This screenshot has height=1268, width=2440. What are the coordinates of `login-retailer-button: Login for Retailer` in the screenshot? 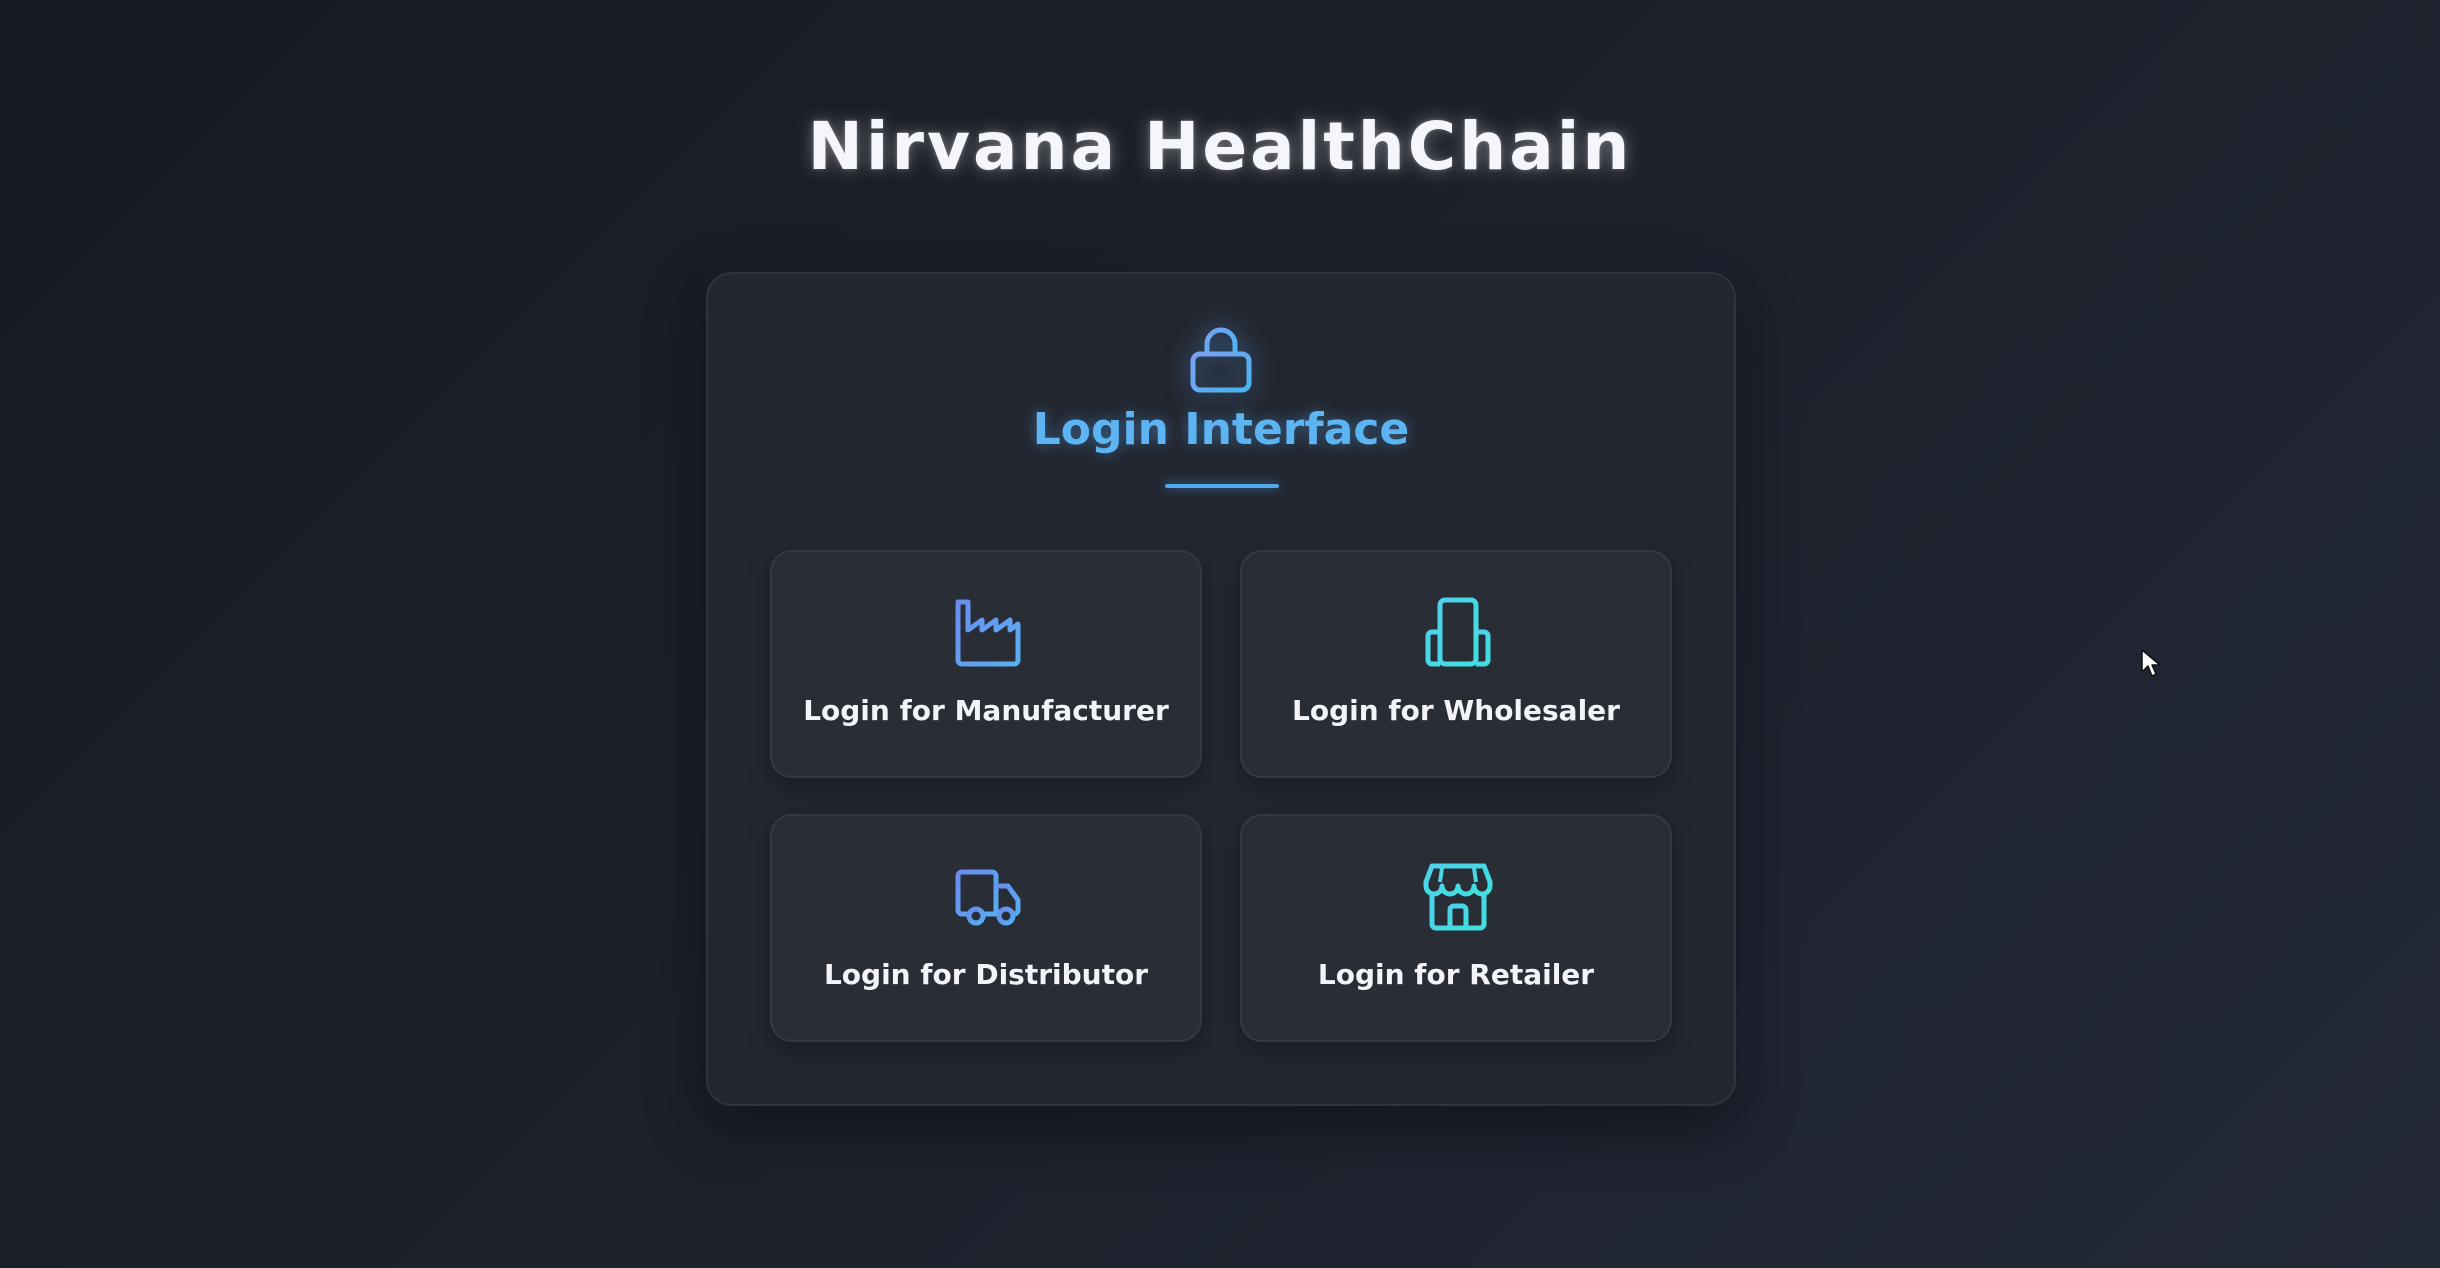 It's located at (1456, 928).